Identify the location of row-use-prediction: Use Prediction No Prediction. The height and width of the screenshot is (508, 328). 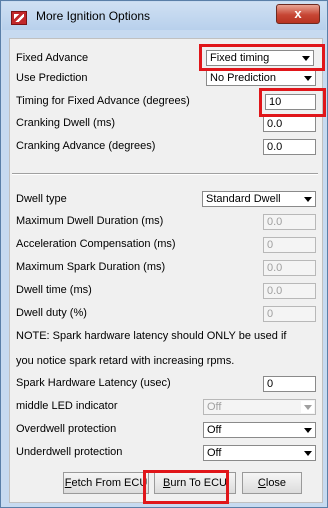
(166, 78).